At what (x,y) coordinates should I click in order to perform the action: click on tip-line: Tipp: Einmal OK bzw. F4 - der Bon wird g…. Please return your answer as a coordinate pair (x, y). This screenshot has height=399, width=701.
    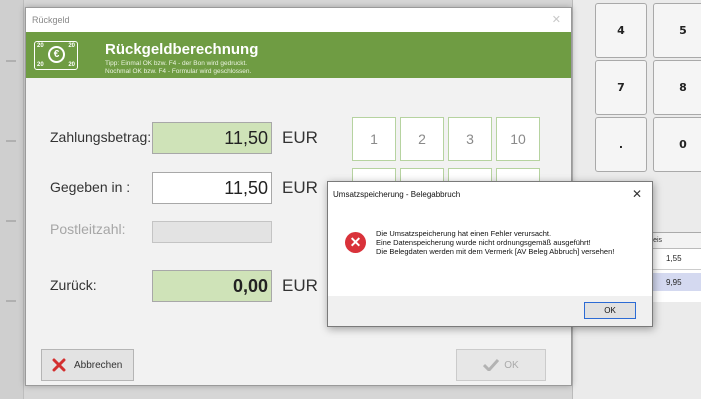
    Looking at the image, I should click on (176, 63).